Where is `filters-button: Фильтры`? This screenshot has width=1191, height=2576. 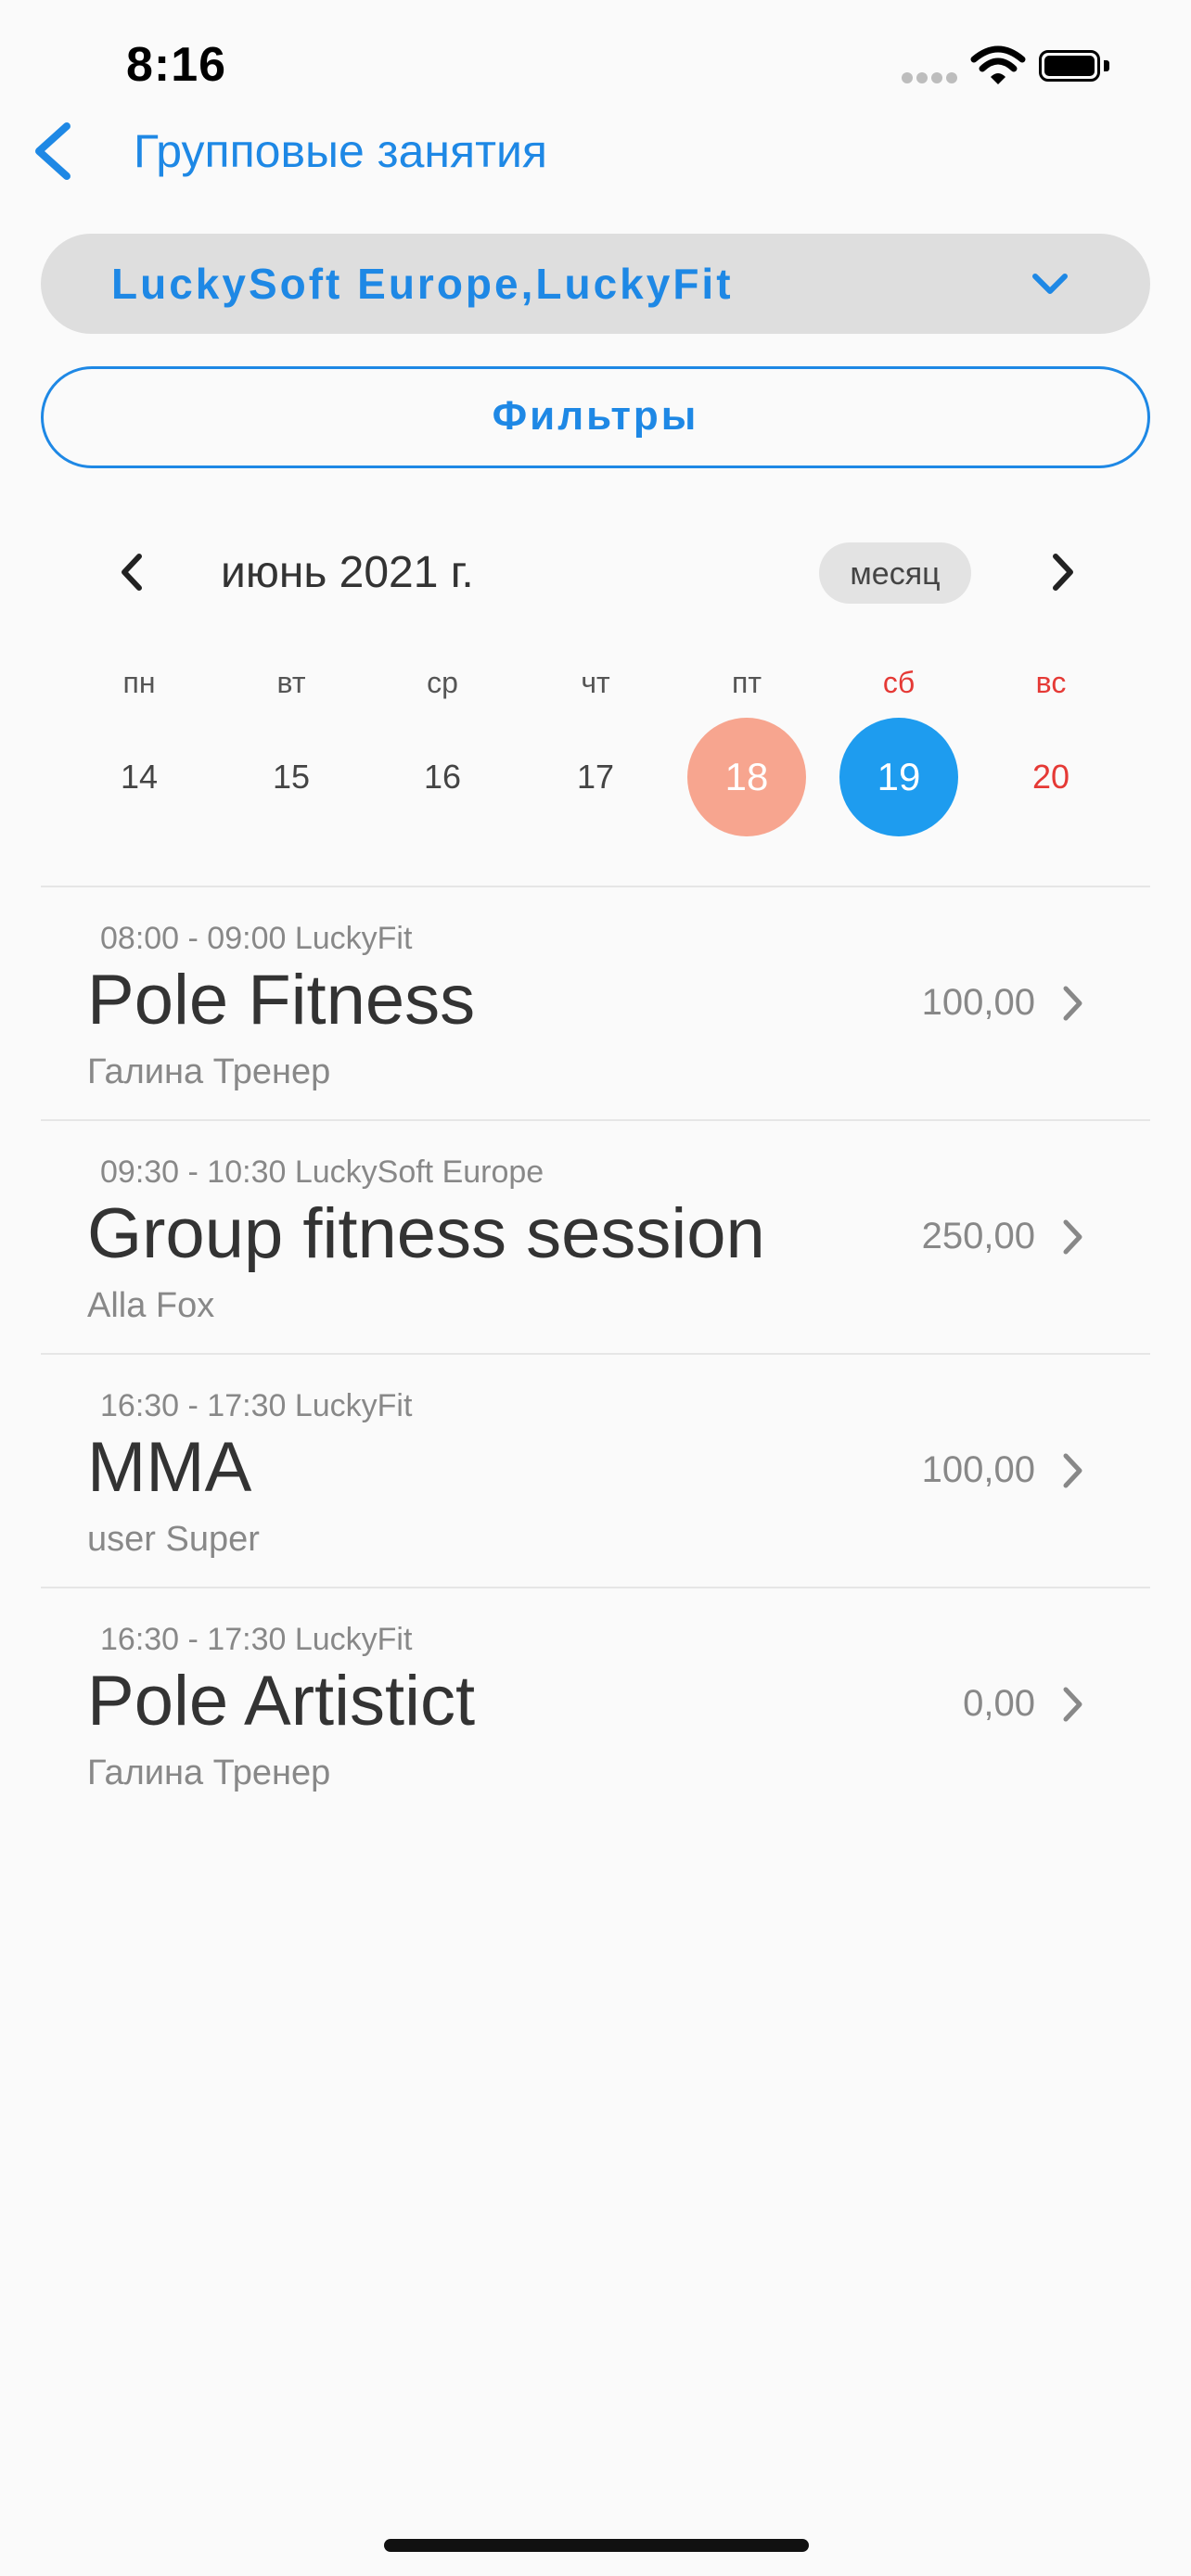 filters-button: Фильтры is located at coordinates (595, 417).